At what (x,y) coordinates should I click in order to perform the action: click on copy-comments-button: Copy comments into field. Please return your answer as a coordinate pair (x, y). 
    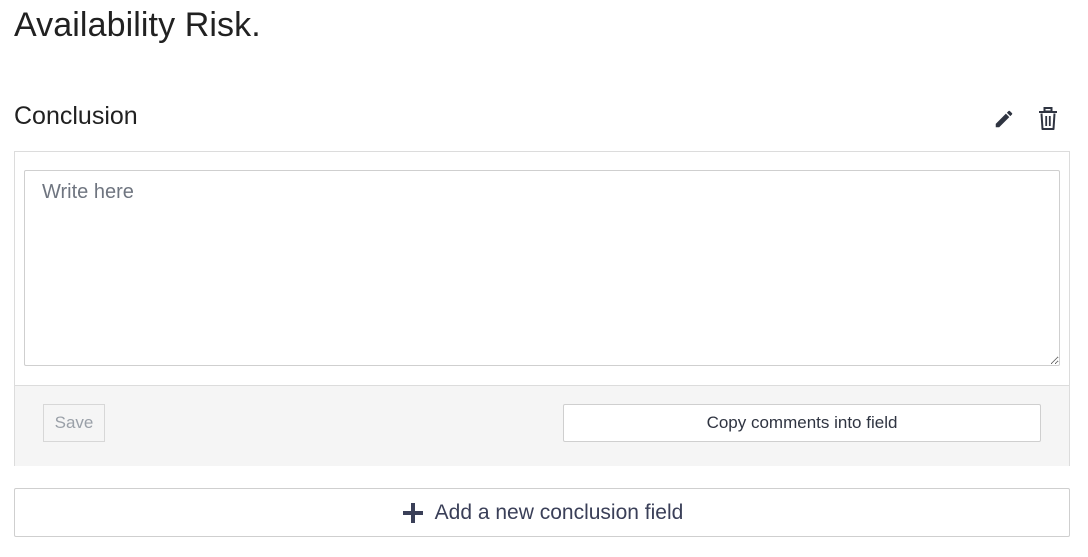
    Looking at the image, I should click on (802, 423).